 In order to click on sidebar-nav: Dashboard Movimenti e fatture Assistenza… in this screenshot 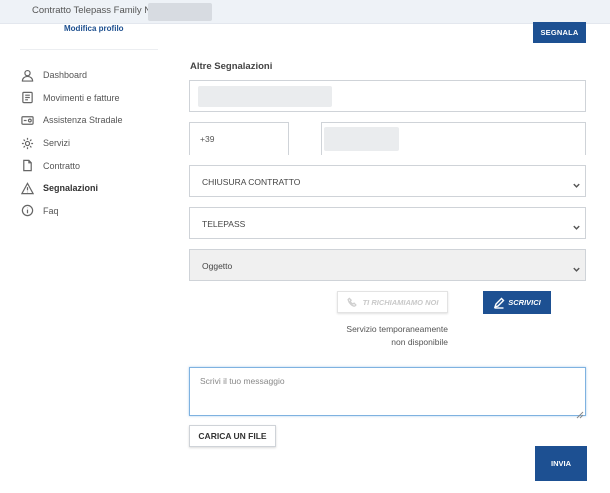, I will do `click(95, 143)`.